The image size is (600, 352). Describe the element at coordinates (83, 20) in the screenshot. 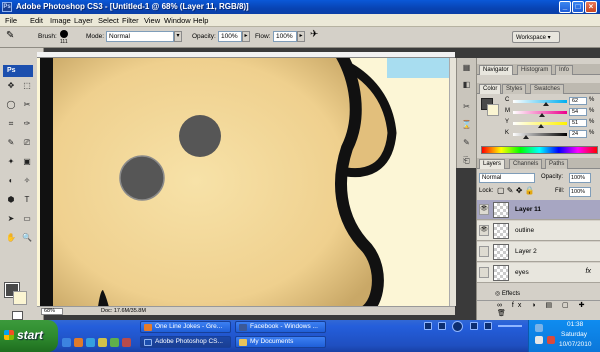

I see `menu-layer: Layer` at that location.